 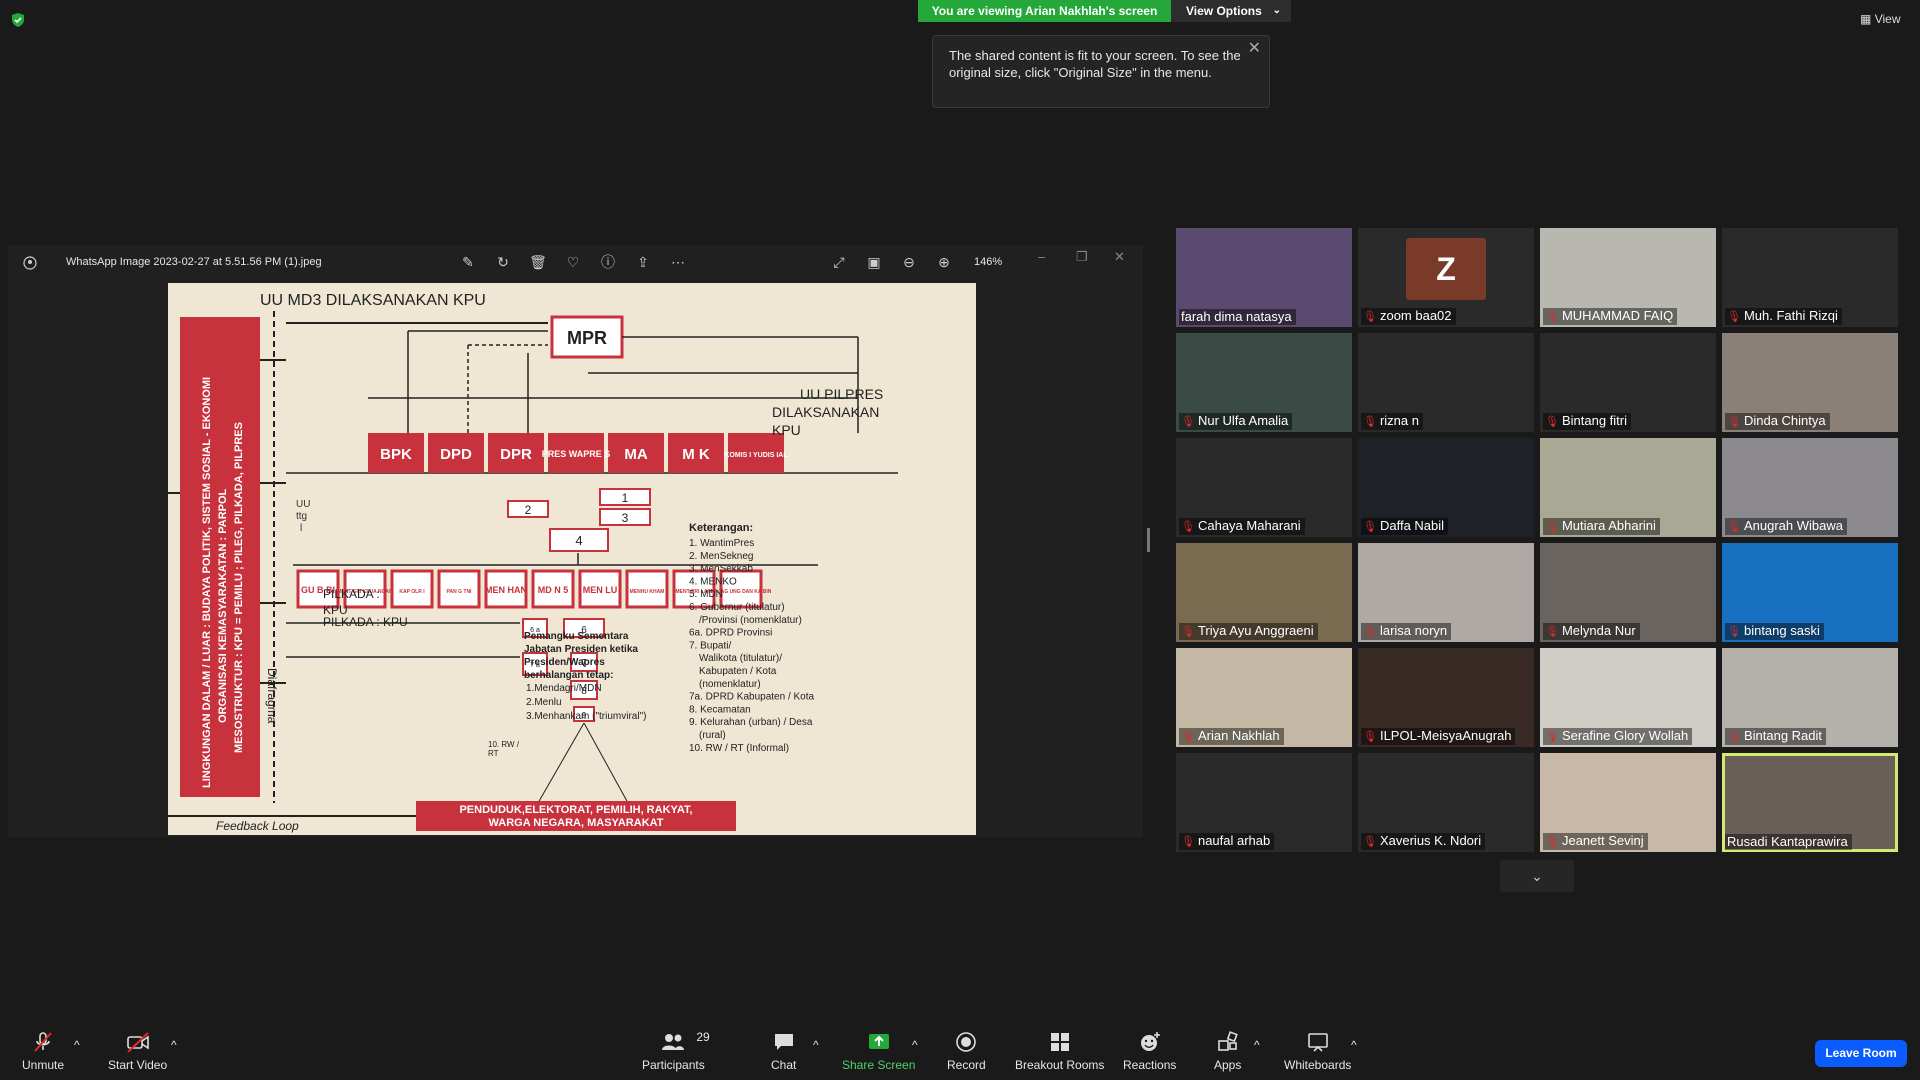 I want to click on participant-name-label: Xaverius K. Ndori, so click(x=1430, y=840).